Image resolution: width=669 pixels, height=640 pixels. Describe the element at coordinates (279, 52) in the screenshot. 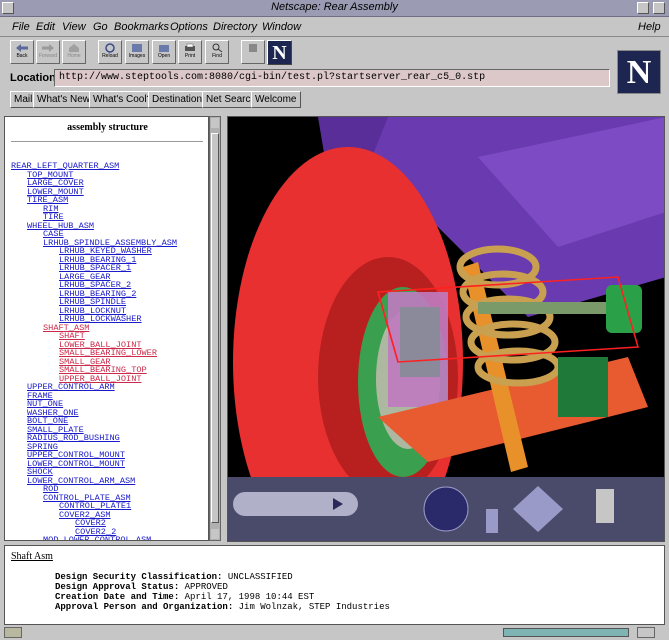

I see `netscape-logo-small: N` at that location.